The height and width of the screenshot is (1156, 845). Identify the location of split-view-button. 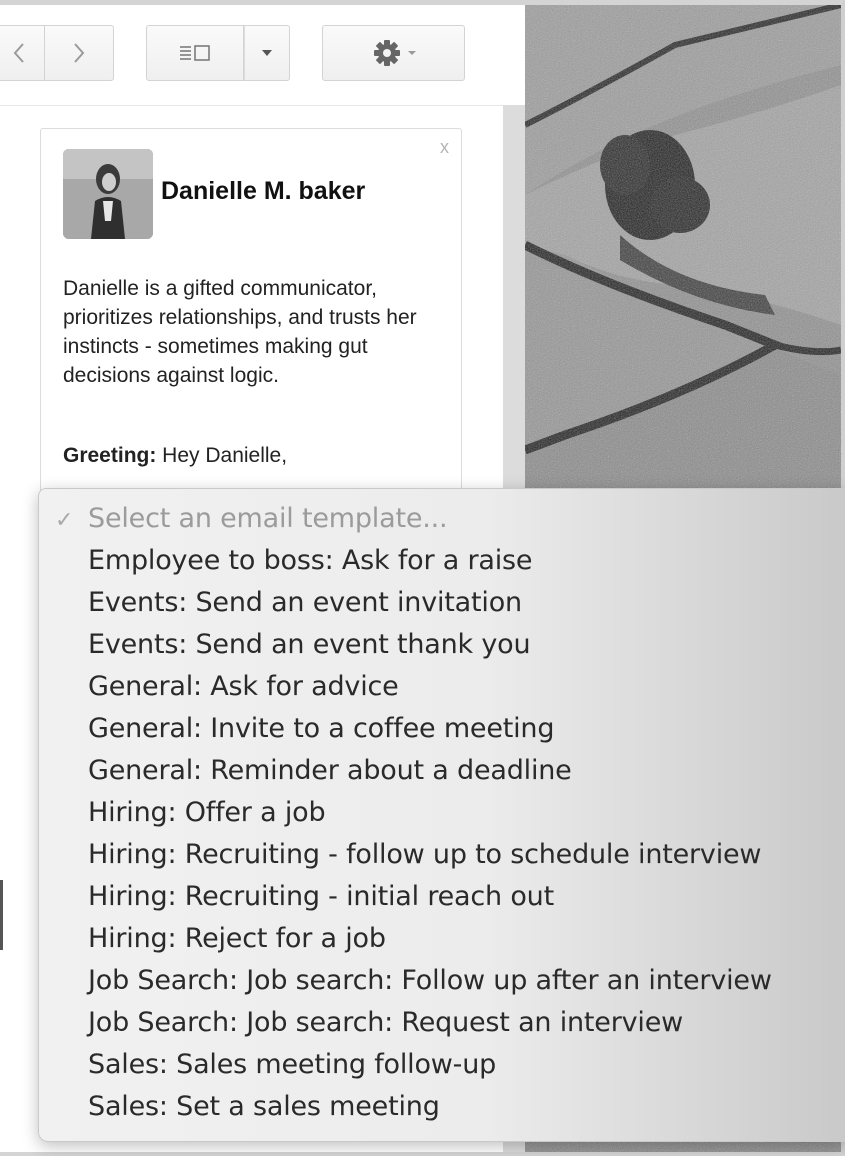
(195, 53).